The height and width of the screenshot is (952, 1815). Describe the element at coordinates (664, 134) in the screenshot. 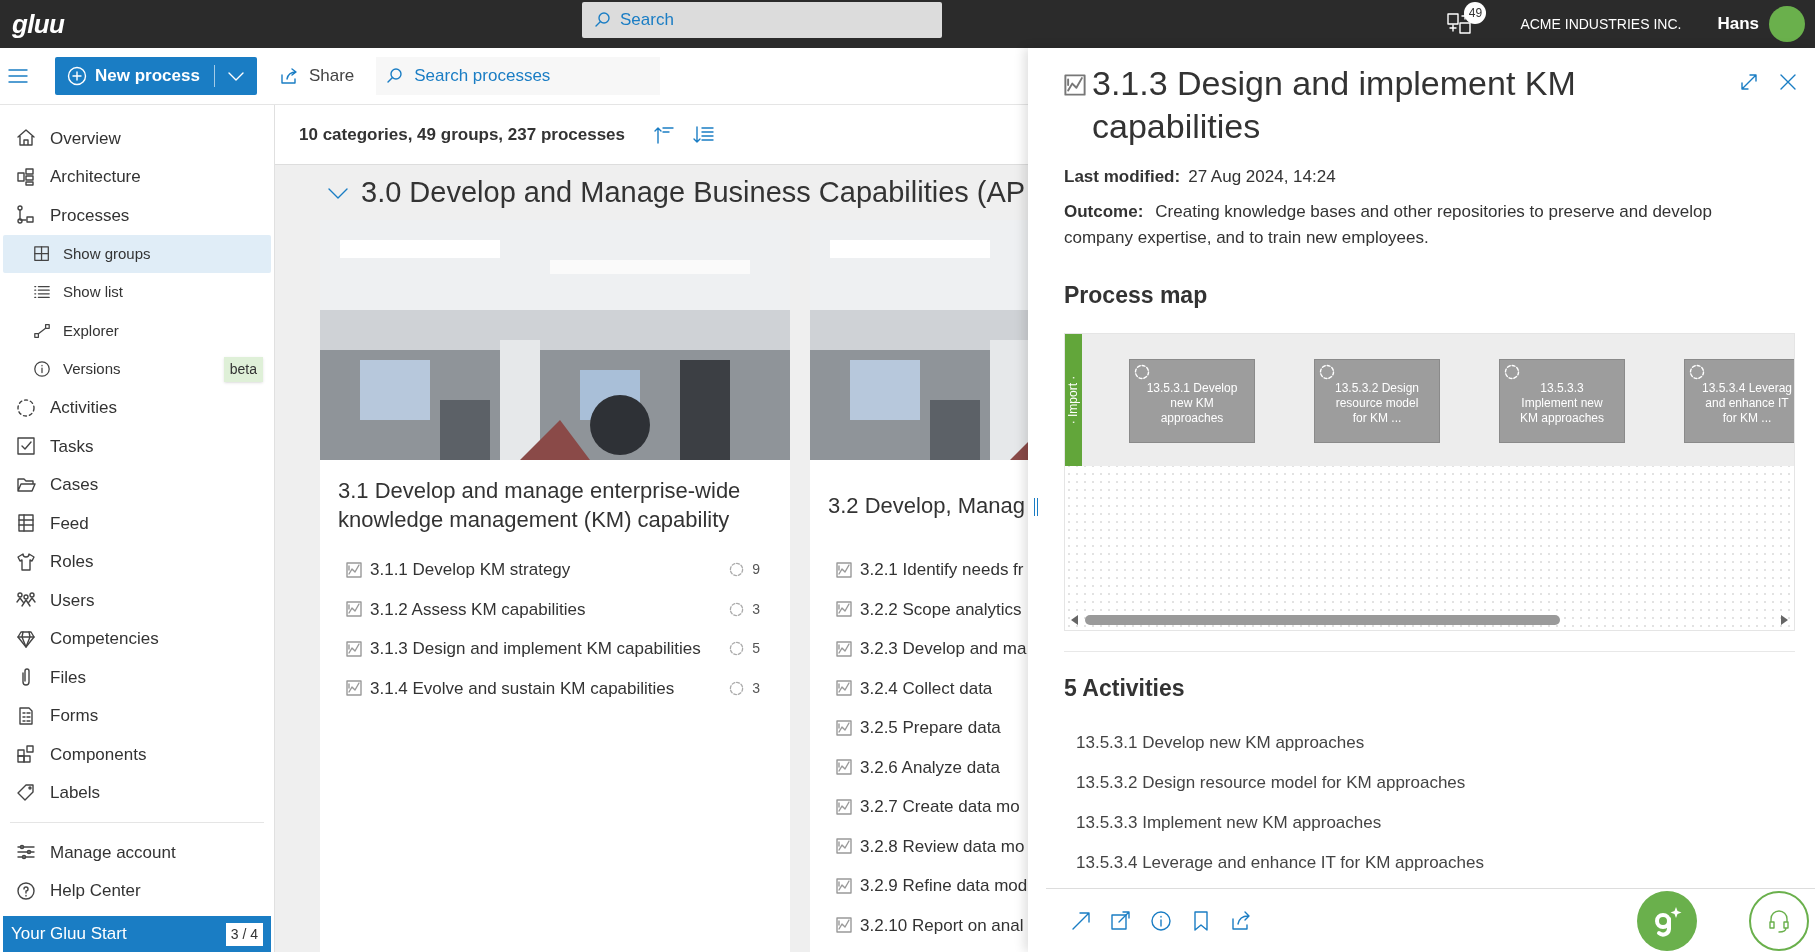

I see `sort-icon` at that location.